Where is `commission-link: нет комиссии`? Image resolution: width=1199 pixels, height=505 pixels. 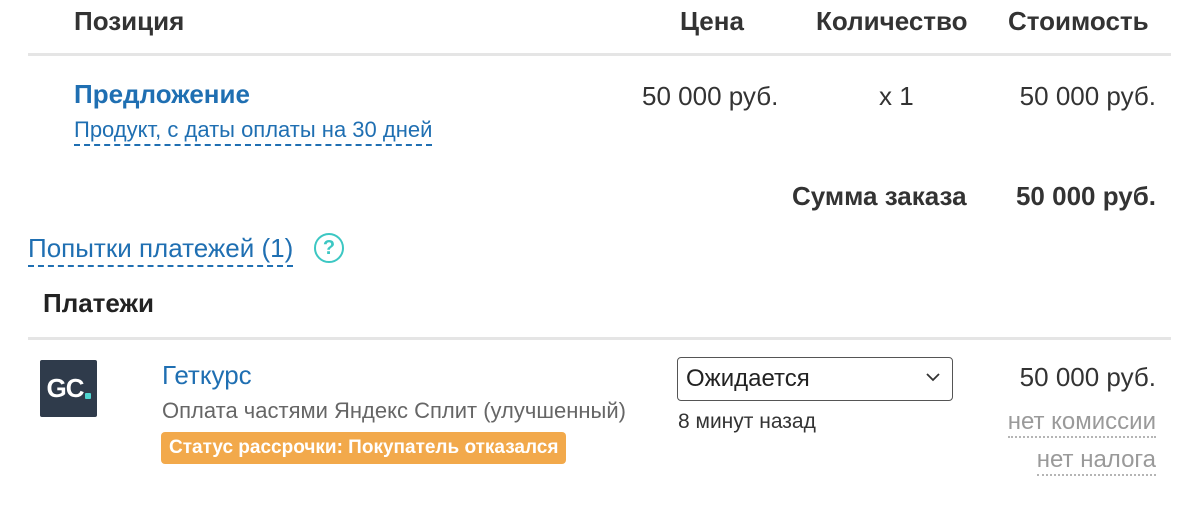
commission-link: нет комиссии is located at coordinates (1081, 423).